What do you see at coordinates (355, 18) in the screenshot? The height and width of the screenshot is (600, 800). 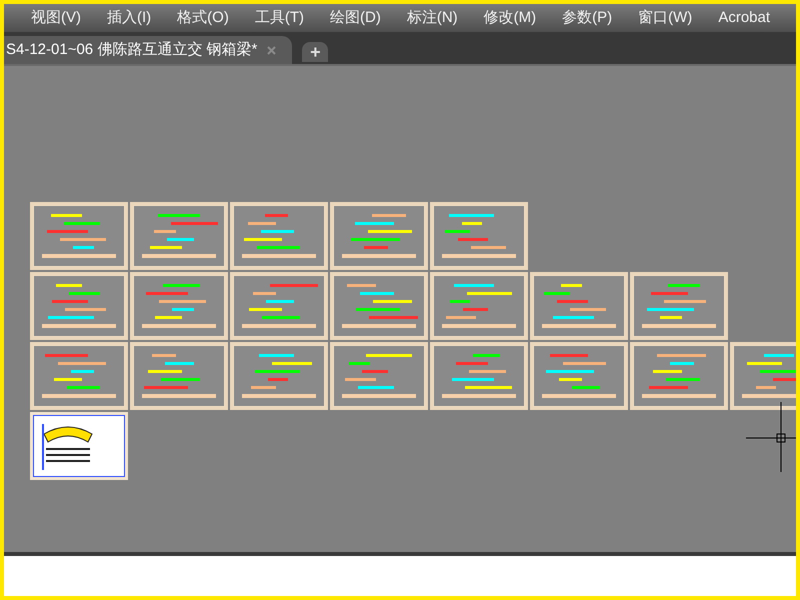 I see `menu-item: 绘图(D)` at bounding box center [355, 18].